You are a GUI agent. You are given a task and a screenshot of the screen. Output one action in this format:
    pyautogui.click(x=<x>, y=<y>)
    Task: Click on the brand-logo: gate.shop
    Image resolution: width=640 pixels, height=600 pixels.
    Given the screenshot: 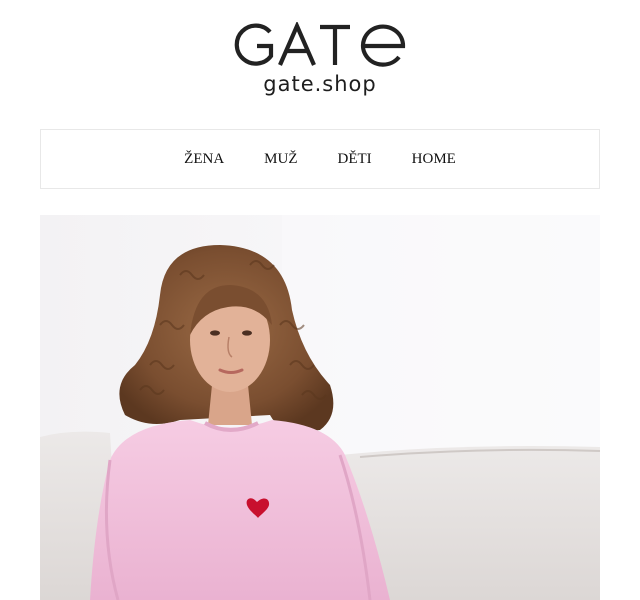 What is the action you would take?
    pyautogui.click(x=320, y=59)
    